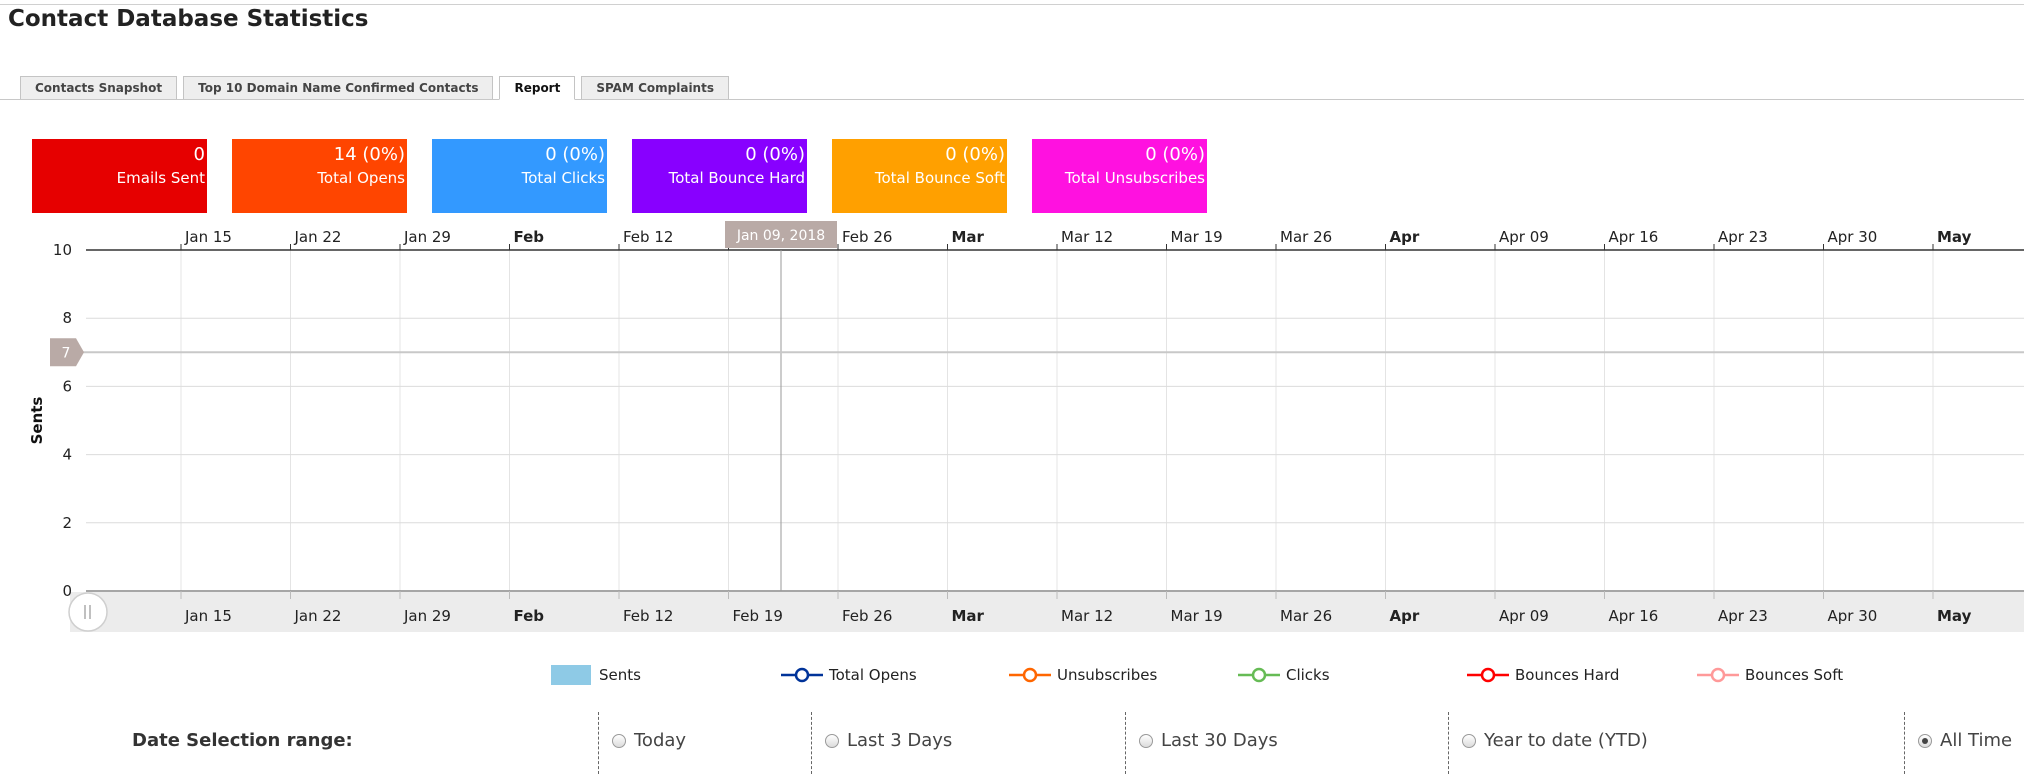 This screenshot has height=774, width=2024. What do you see at coordinates (1197, 237) in the screenshot?
I see `x-tick-label-top: Mar 19` at bounding box center [1197, 237].